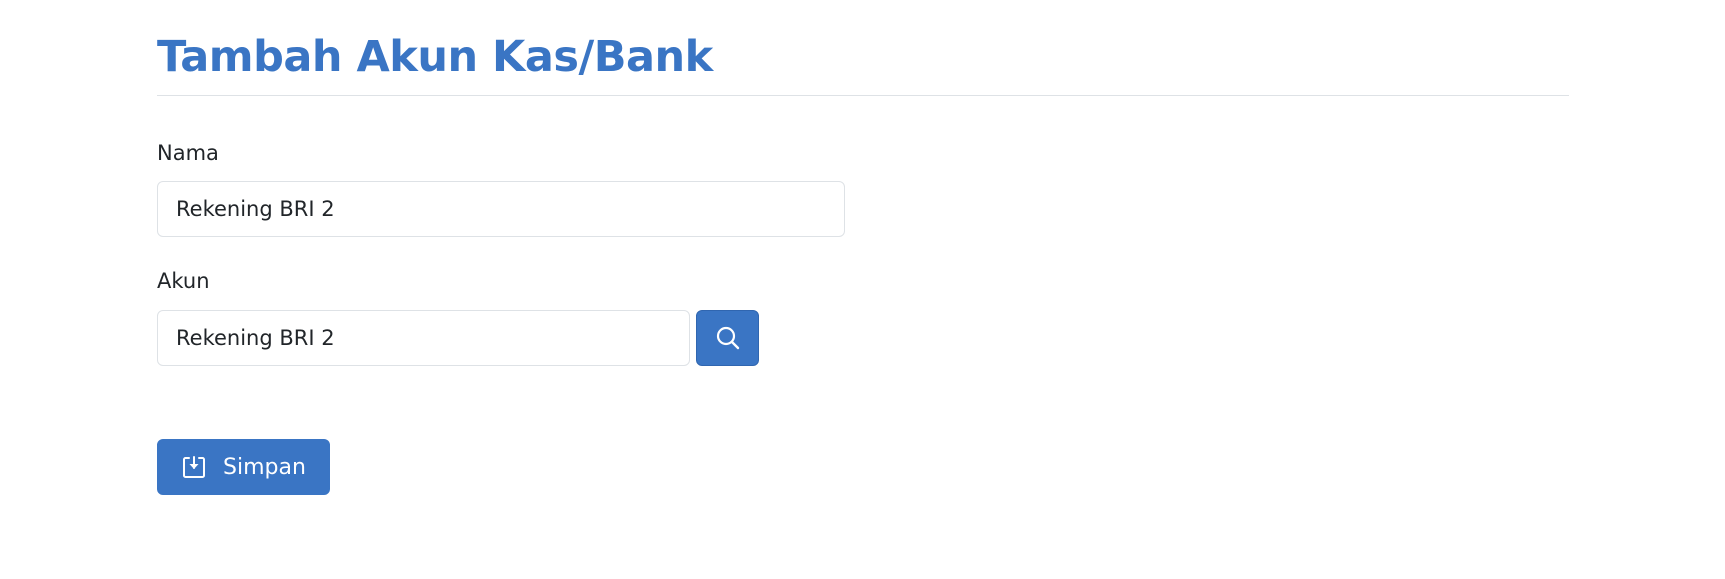 Image resolution: width=1725 pixels, height=579 pixels. What do you see at coordinates (423, 338) in the screenshot?
I see `akun-input` at bounding box center [423, 338].